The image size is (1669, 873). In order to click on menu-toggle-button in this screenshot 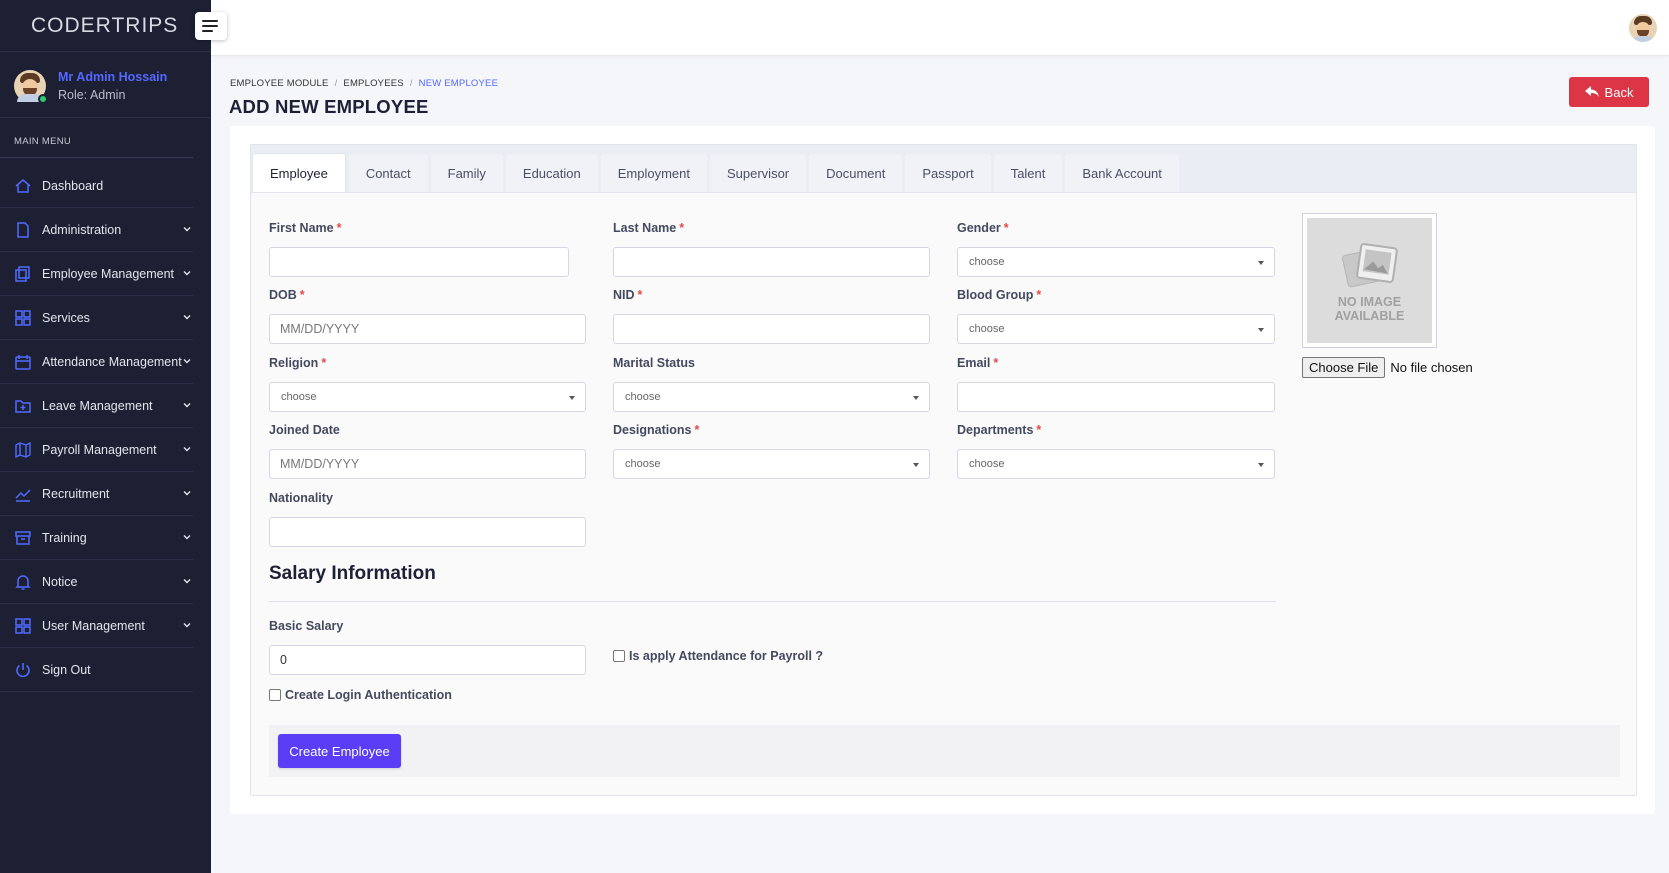, I will do `click(211, 26)`.